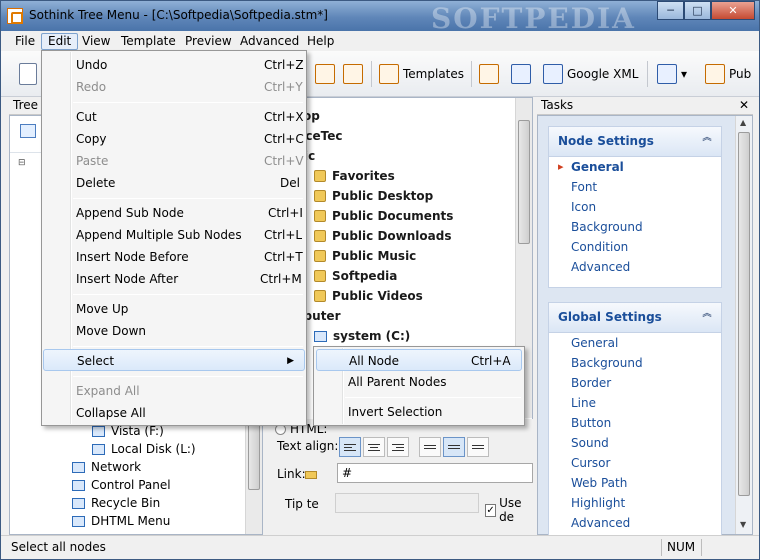  I want to click on valign-bottom-button, so click(478, 447).